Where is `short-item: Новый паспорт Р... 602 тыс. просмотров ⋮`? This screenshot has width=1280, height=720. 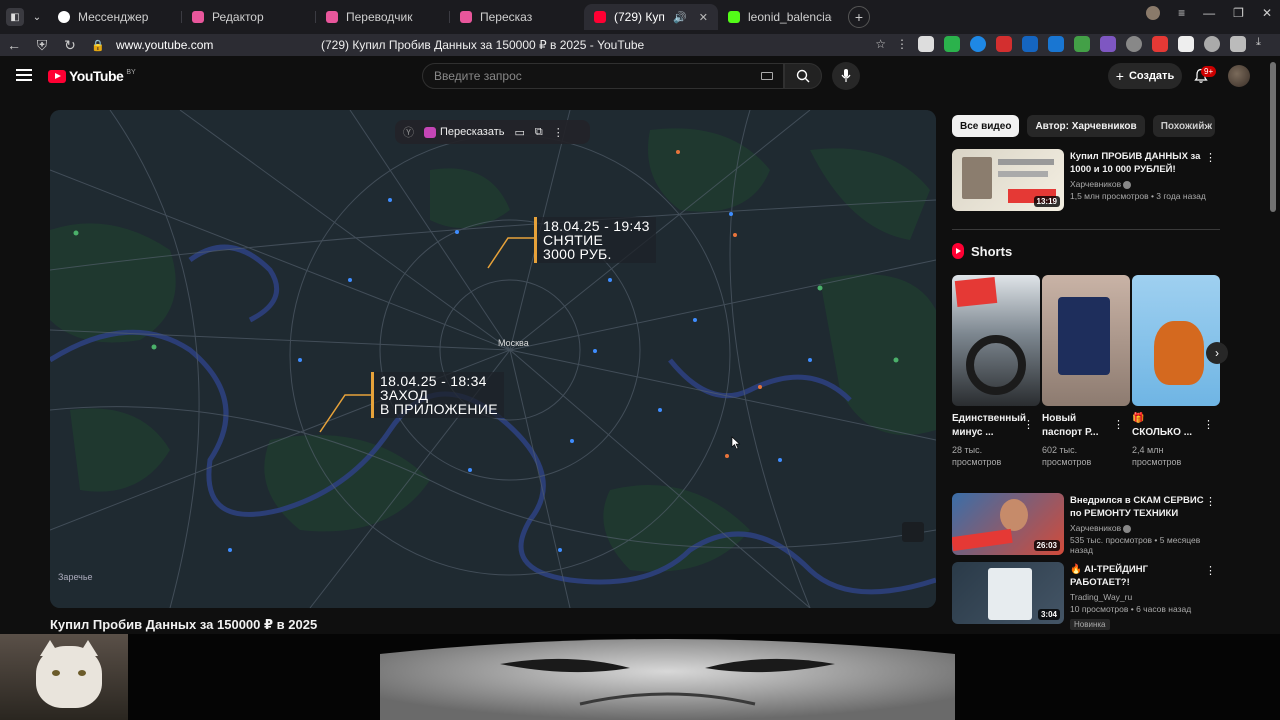 short-item: Новый паспорт Р... 602 тыс. просмотров ⋮ is located at coordinates (1086, 371).